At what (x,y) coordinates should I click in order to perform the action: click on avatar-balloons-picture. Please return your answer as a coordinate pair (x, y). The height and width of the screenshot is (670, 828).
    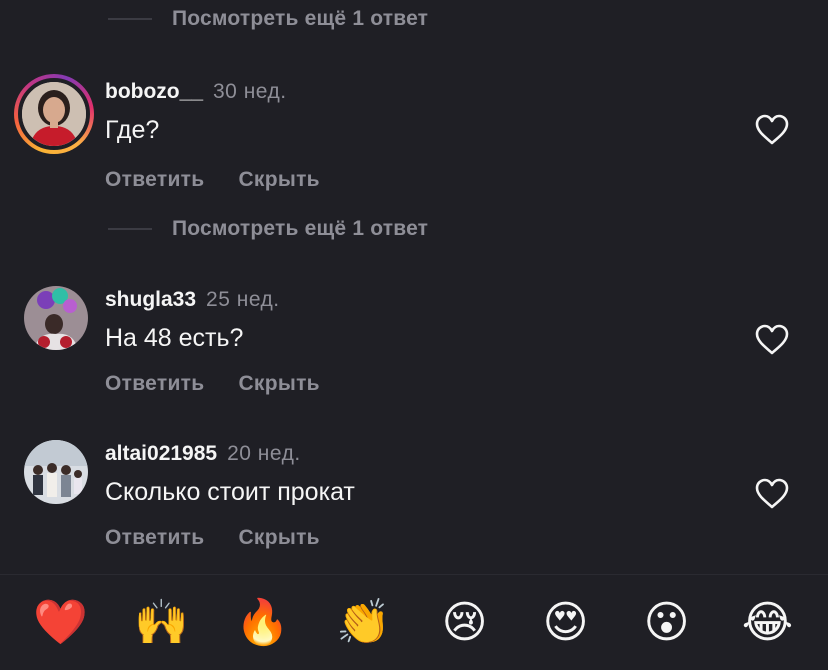
    Looking at the image, I should click on (56, 318).